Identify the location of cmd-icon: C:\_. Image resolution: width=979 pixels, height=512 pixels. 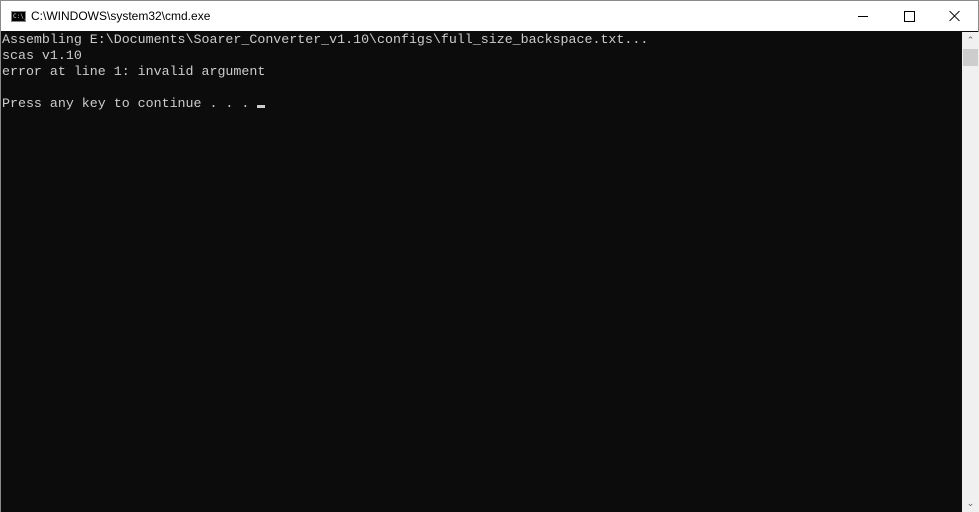
(19, 16).